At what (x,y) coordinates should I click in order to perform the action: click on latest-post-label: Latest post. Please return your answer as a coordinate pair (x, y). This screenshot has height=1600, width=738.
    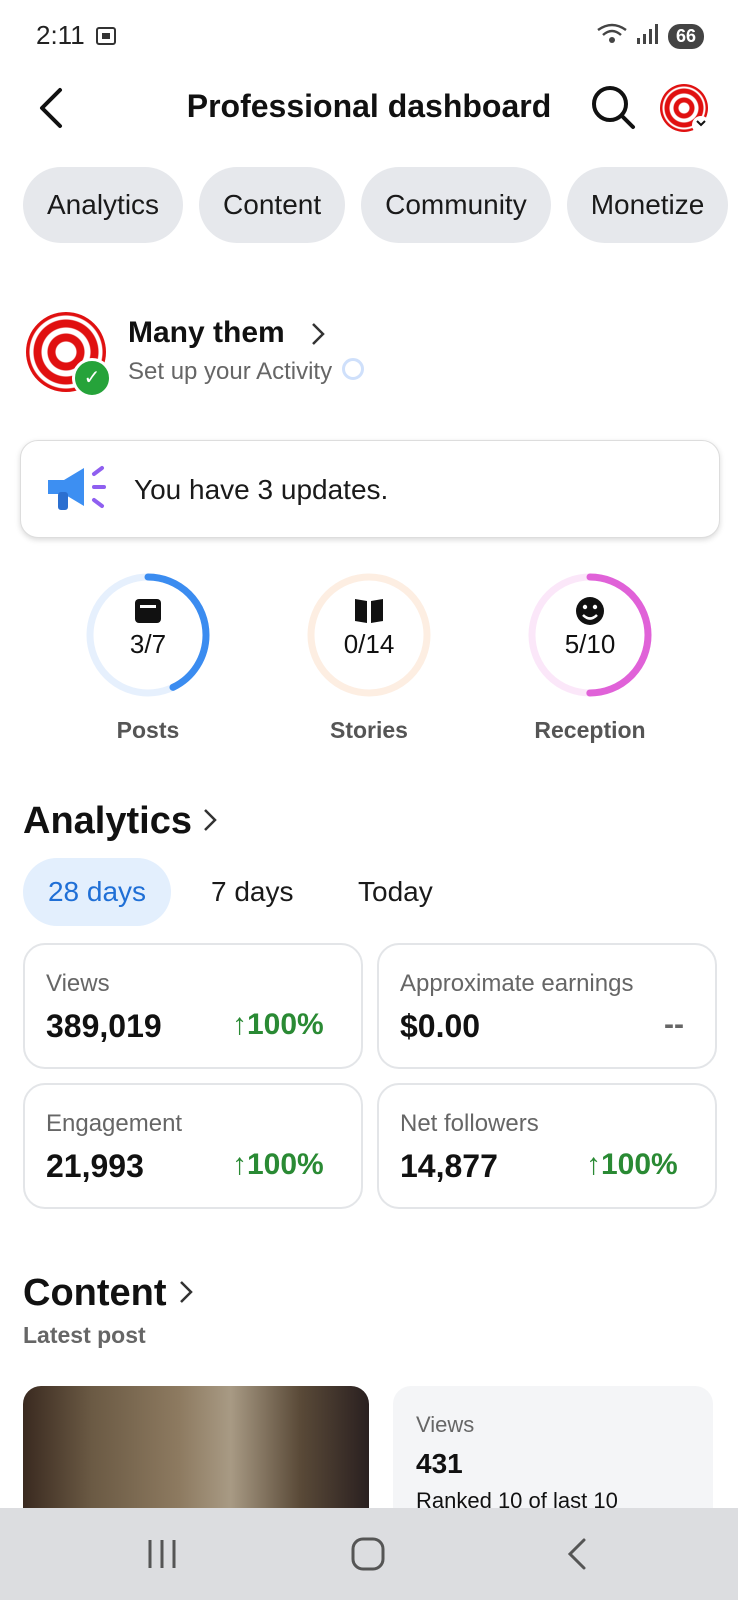
    Looking at the image, I should click on (84, 1335).